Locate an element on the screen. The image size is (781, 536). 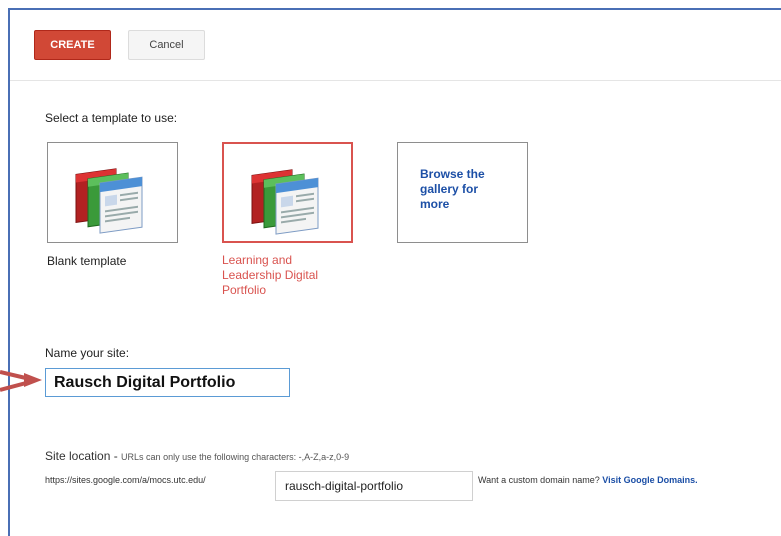
template-blank is located at coordinates (112, 192).